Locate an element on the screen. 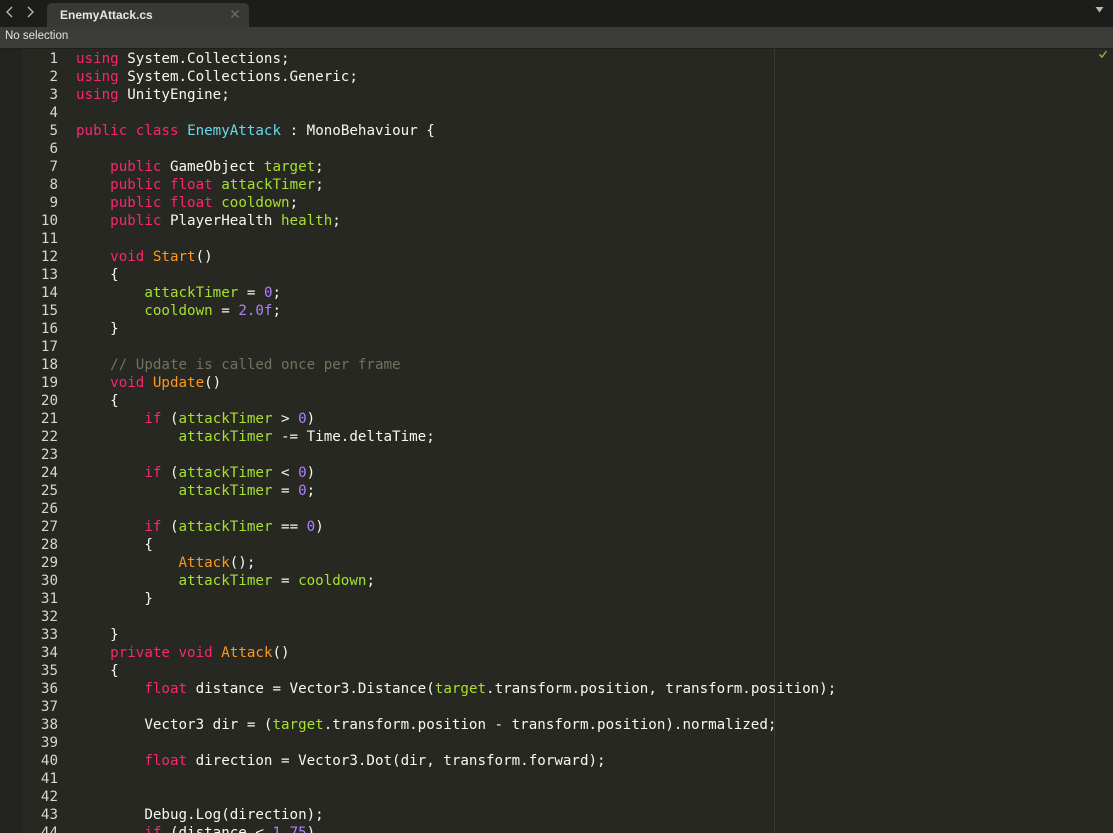 This screenshot has width=1113, height=833. code-line: 2 using System.Collections.Generic; is located at coordinates (556, 77).